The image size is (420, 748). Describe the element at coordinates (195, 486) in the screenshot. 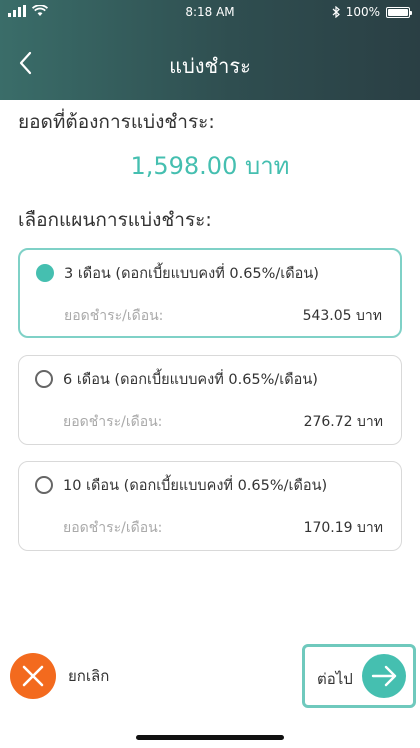

I see `plan-title: 10 เดือน (ดอกเบี้ยแบบคงที่ 0.65%/เดือน)` at that location.